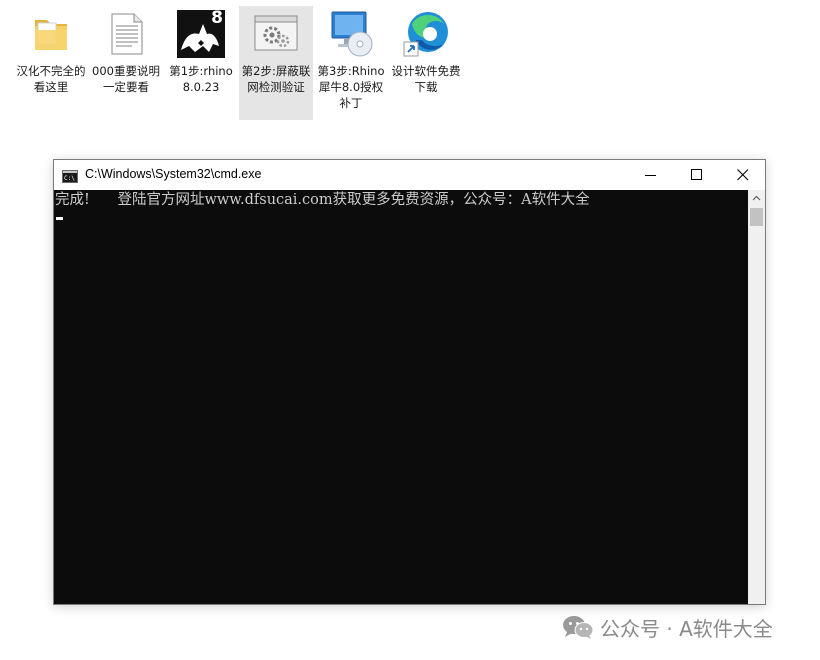 This screenshot has width=820, height=660. I want to click on desktop-icon-label: 设计软件免费下载, so click(426, 79).